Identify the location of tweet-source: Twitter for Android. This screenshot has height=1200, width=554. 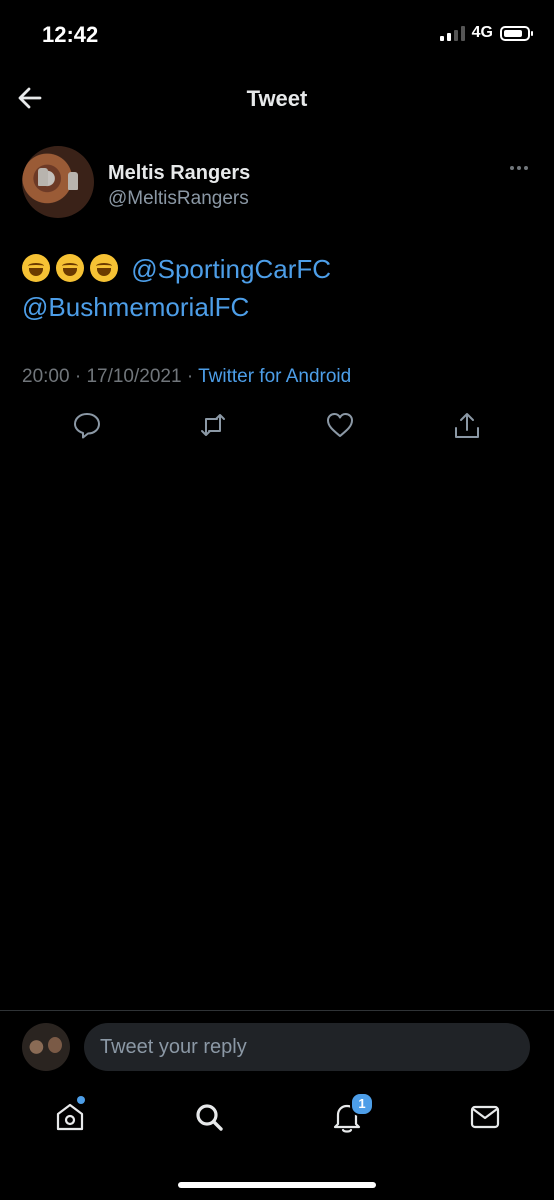
(274, 376).